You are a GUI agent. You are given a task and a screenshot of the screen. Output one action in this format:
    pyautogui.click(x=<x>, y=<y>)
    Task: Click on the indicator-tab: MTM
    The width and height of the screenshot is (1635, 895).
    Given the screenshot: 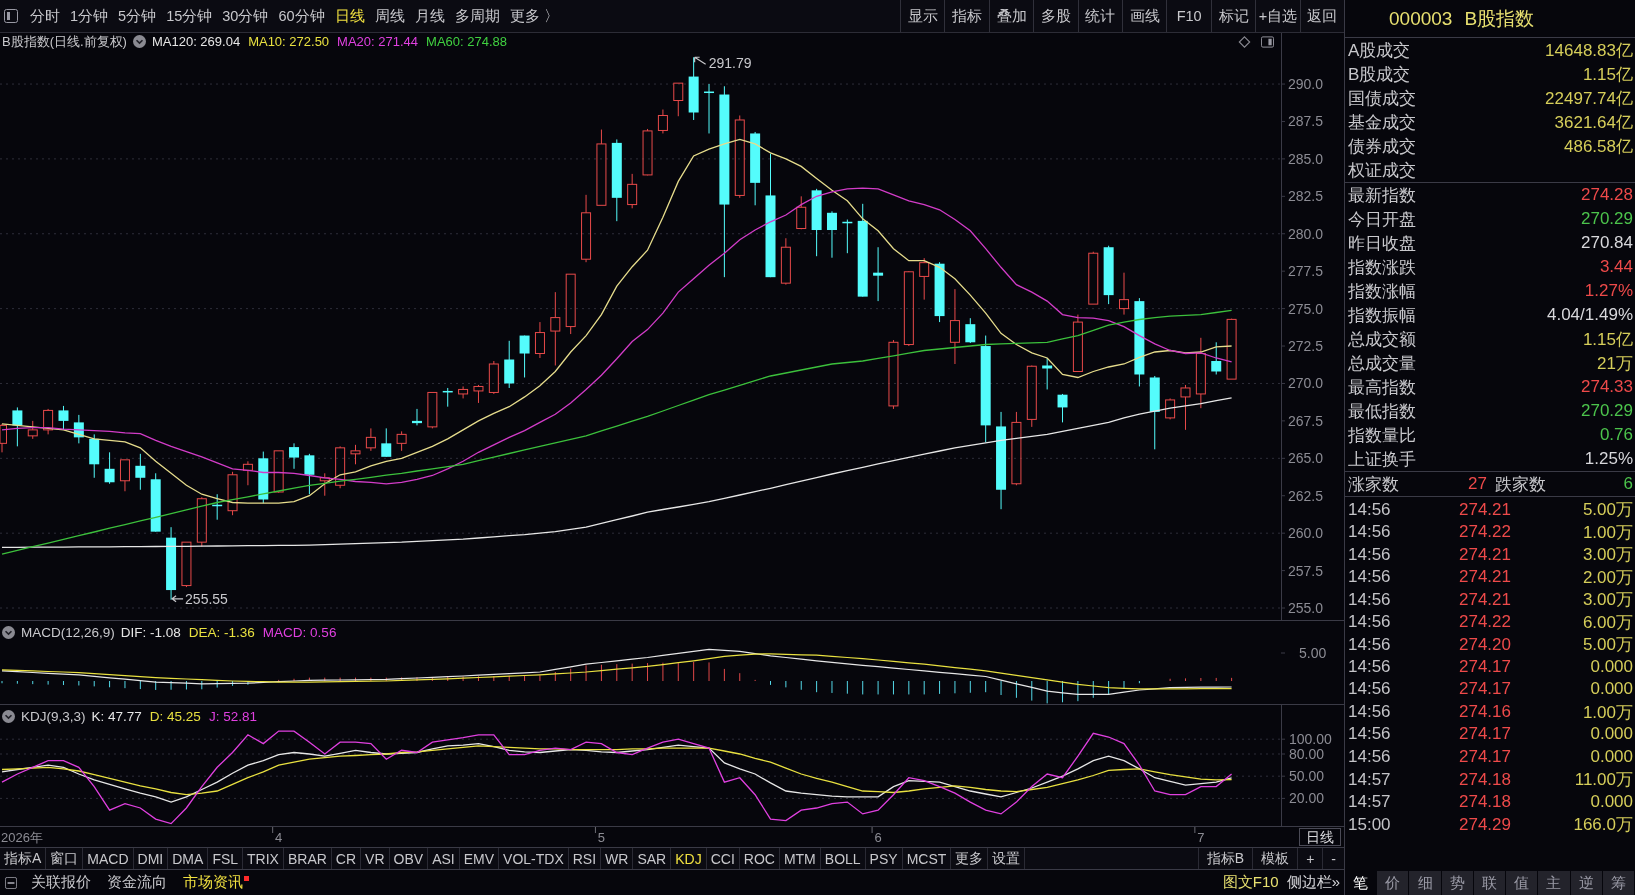 What is the action you would take?
    pyautogui.click(x=800, y=858)
    